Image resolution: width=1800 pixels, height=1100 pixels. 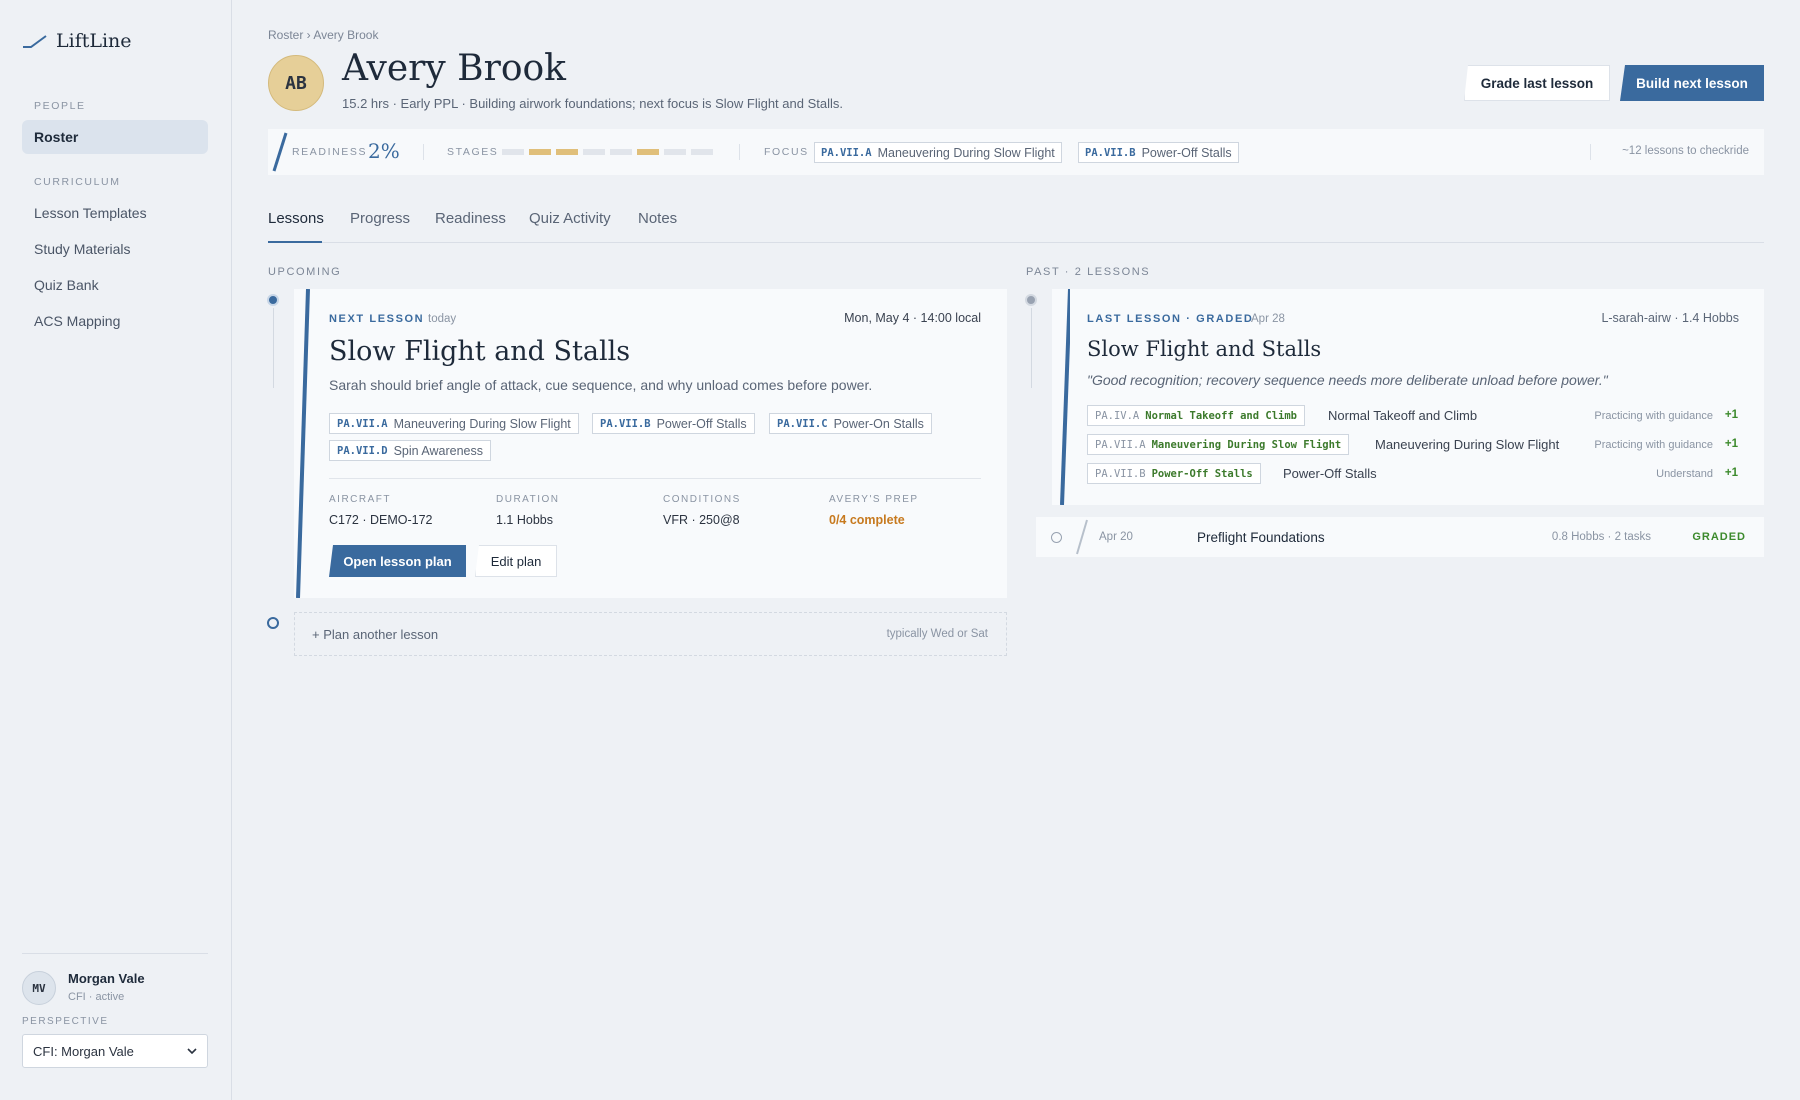 What do you see at coordinates (516, 561) in the screenshot?
I see `edit-plan-button: Edit plan` at bounding box center [516, 561].